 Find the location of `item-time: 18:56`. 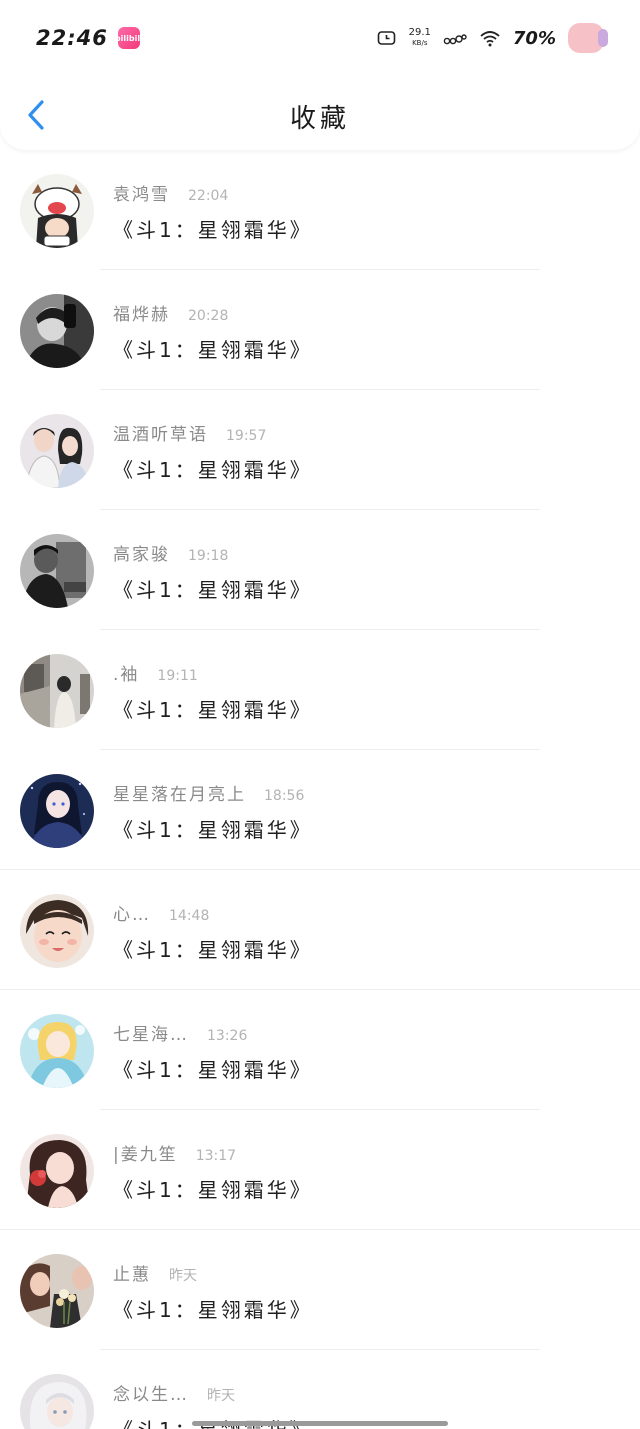

item-time: 18:56 is located at coordinates (284, 796).